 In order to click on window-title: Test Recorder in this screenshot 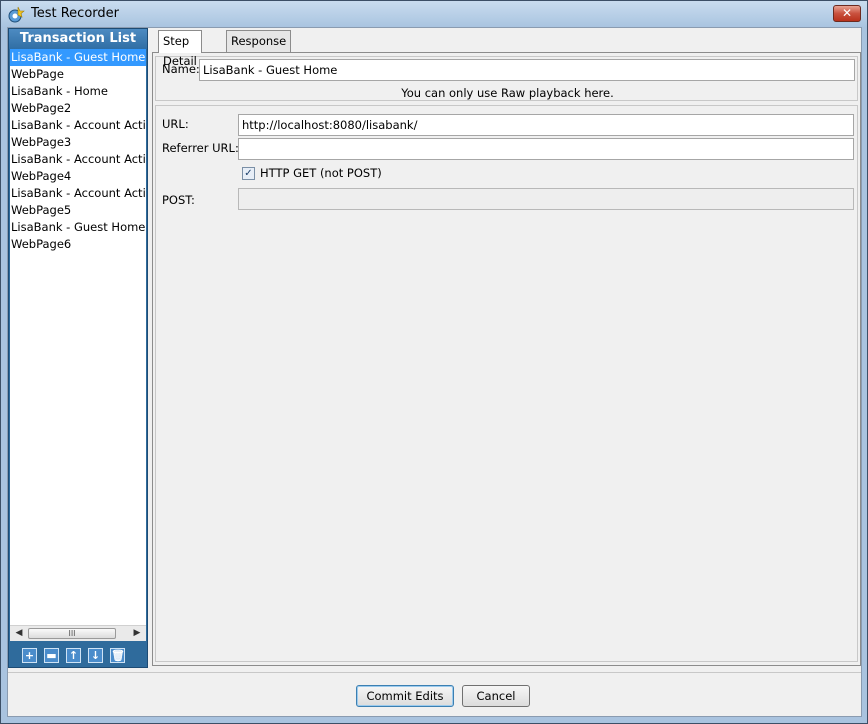, I will do `click(75, 13)`.